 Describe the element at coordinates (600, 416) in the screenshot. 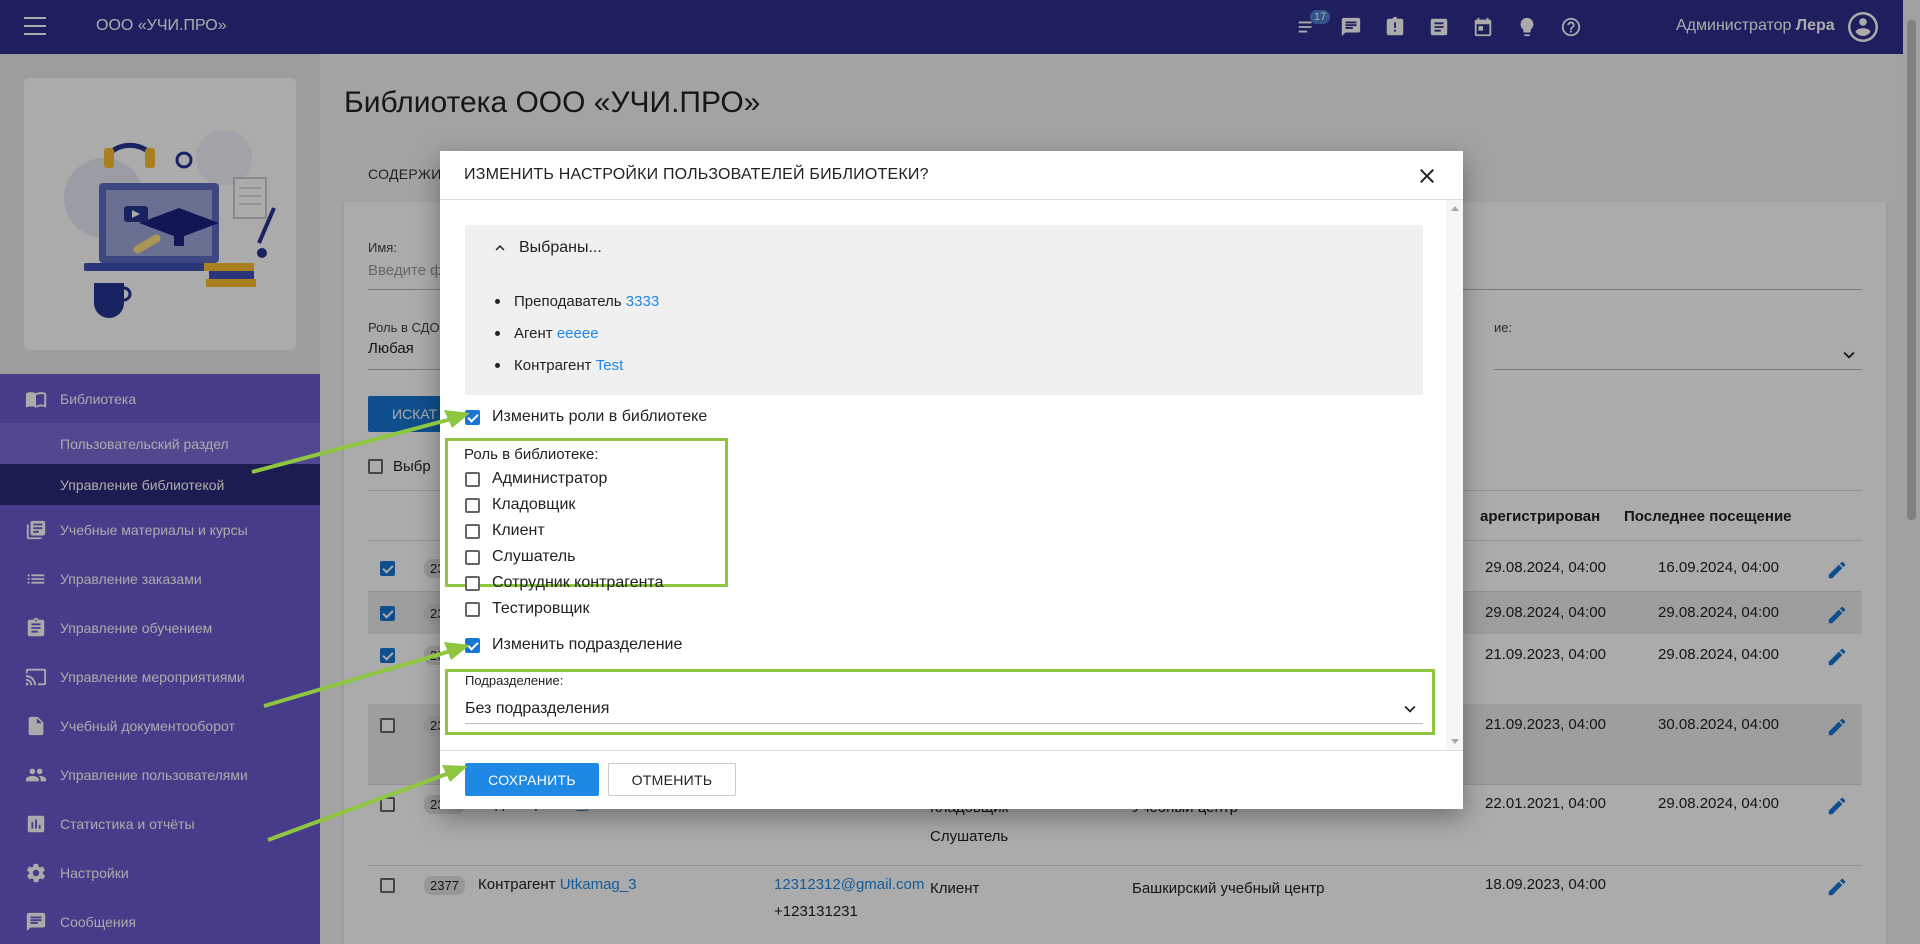

I see `change-roles-label: Изменить роли в библиотеке` at that location.